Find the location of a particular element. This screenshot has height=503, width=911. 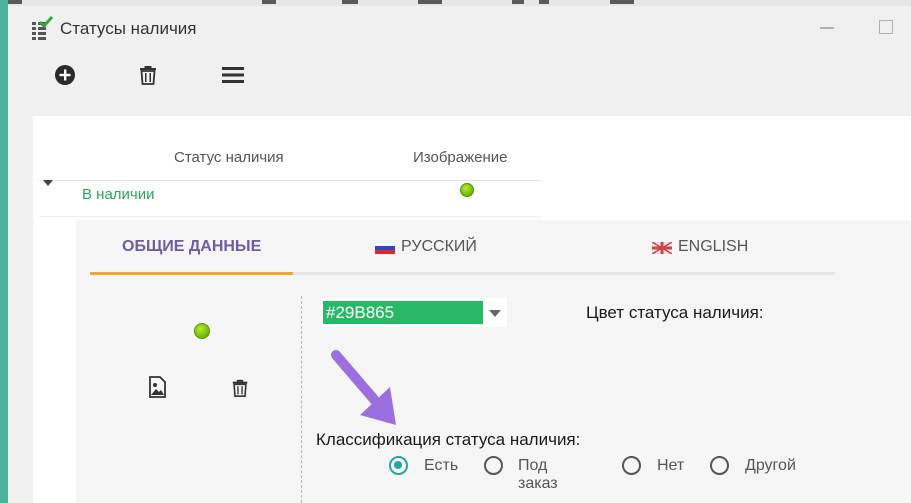

column-header-image: Изображение is located at coordinates (460, 157).